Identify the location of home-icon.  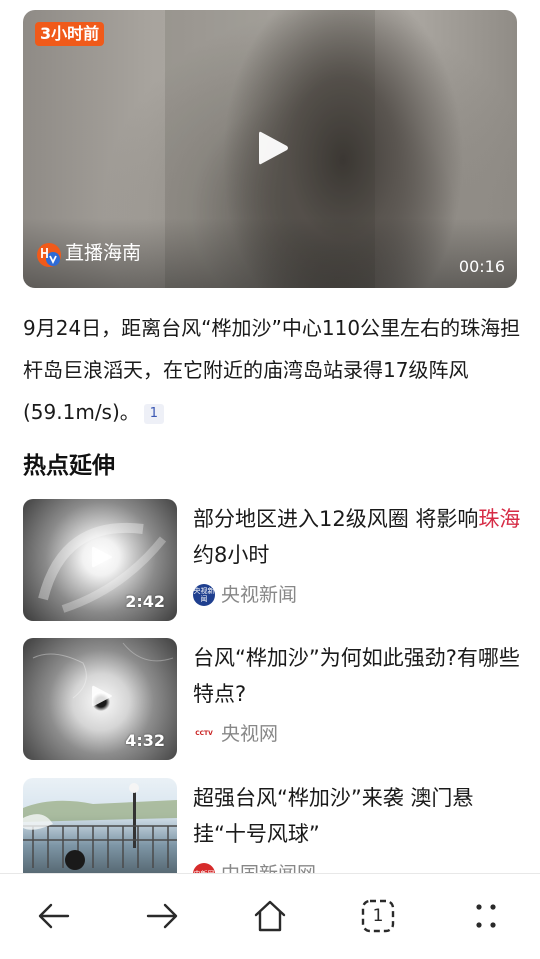
(270, 916).